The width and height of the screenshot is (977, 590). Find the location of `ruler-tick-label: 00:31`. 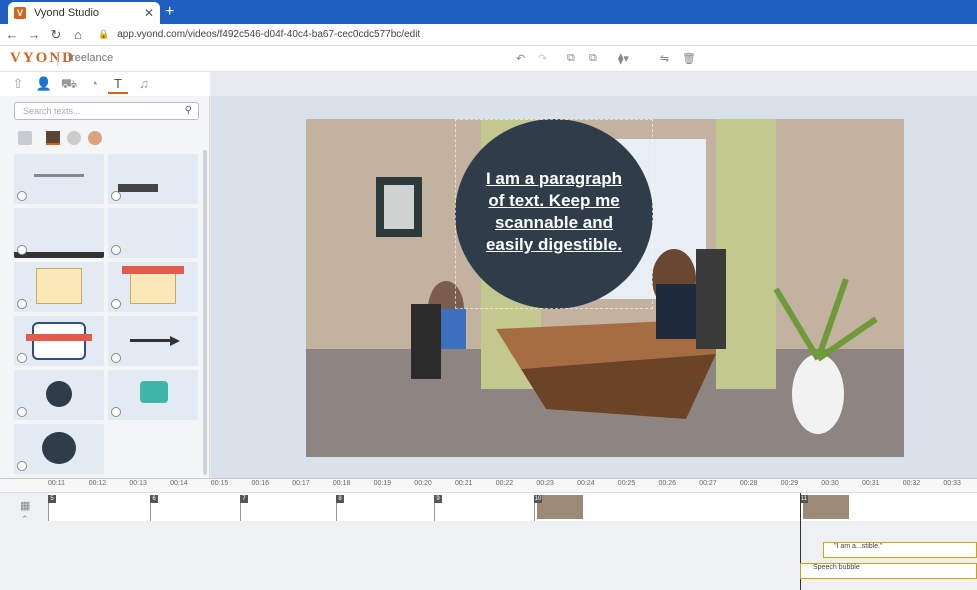

ruler-tick-label: 00:31 is located at coordinates (871, 483).